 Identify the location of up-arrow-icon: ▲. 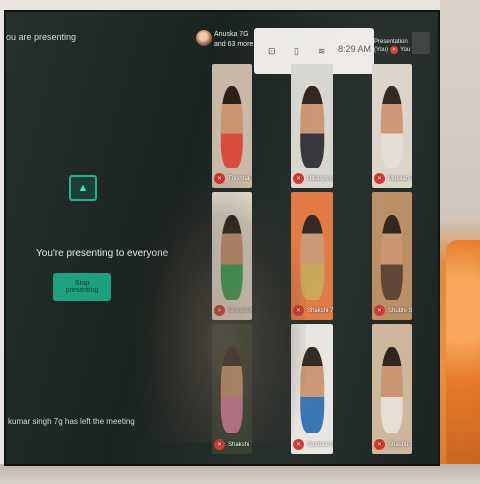
(83, 188).